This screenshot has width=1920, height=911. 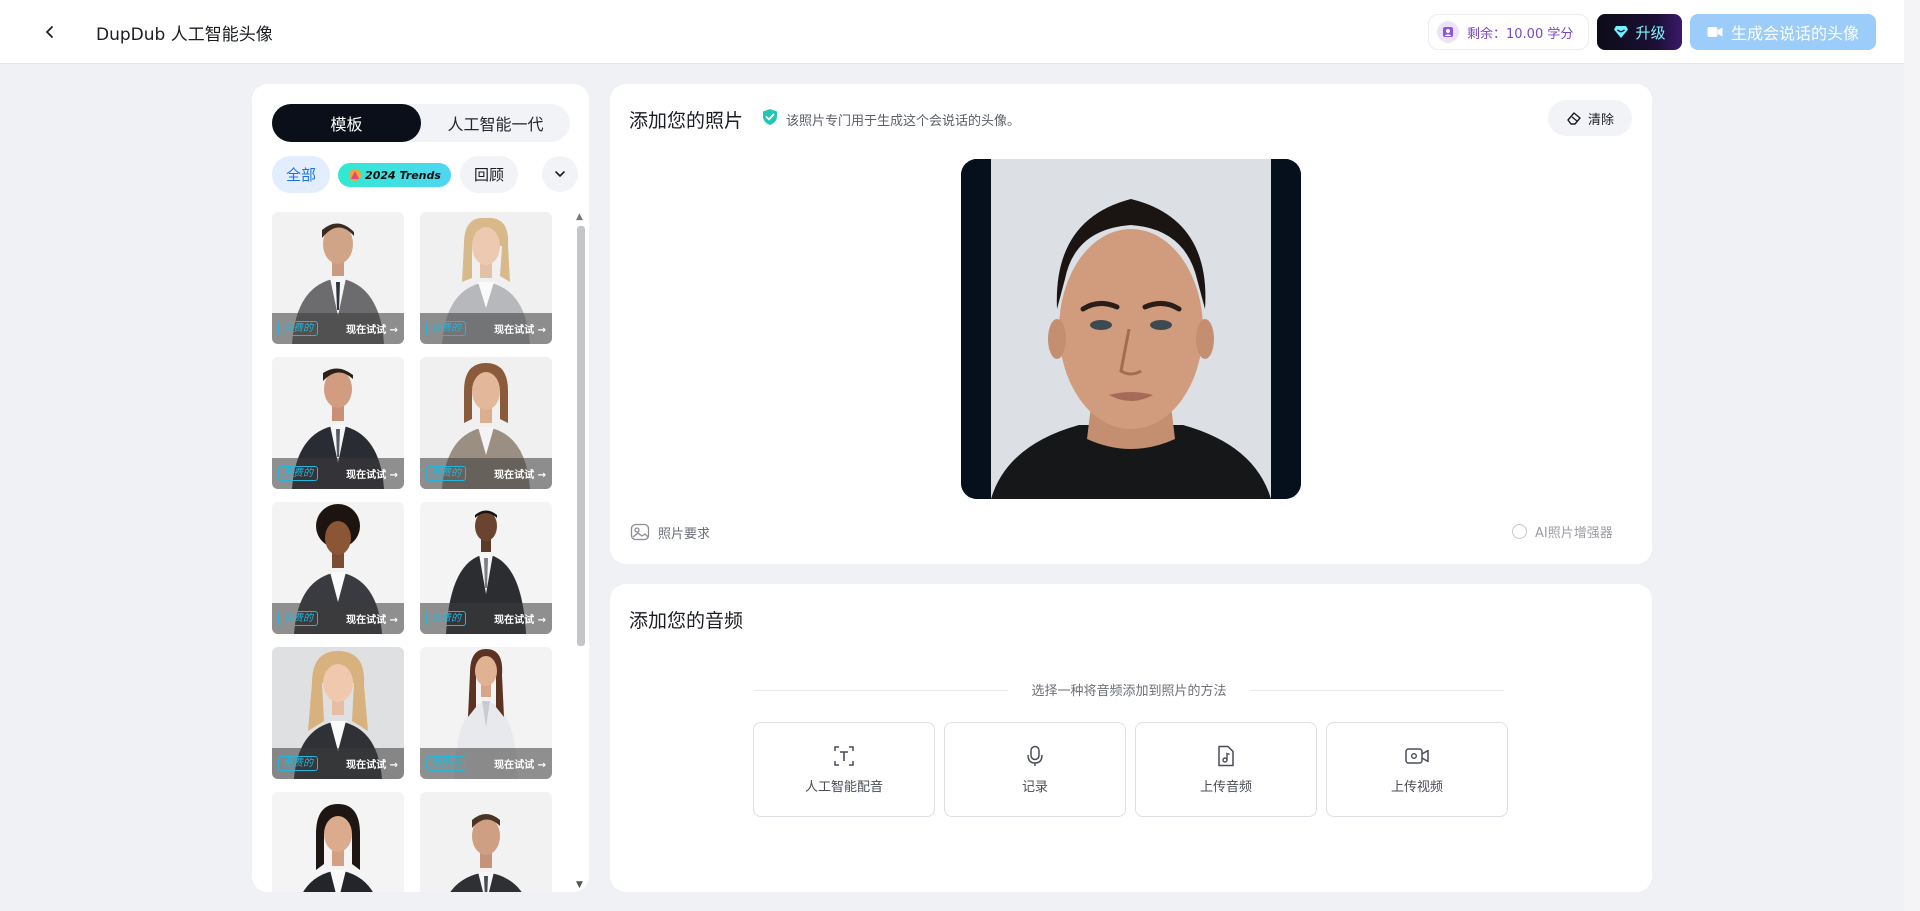 What do you see at coordinates (1226, 769) in the screenshot?
I see `upload-audio-option: 上传音频` at bounding box center [1226, 769].